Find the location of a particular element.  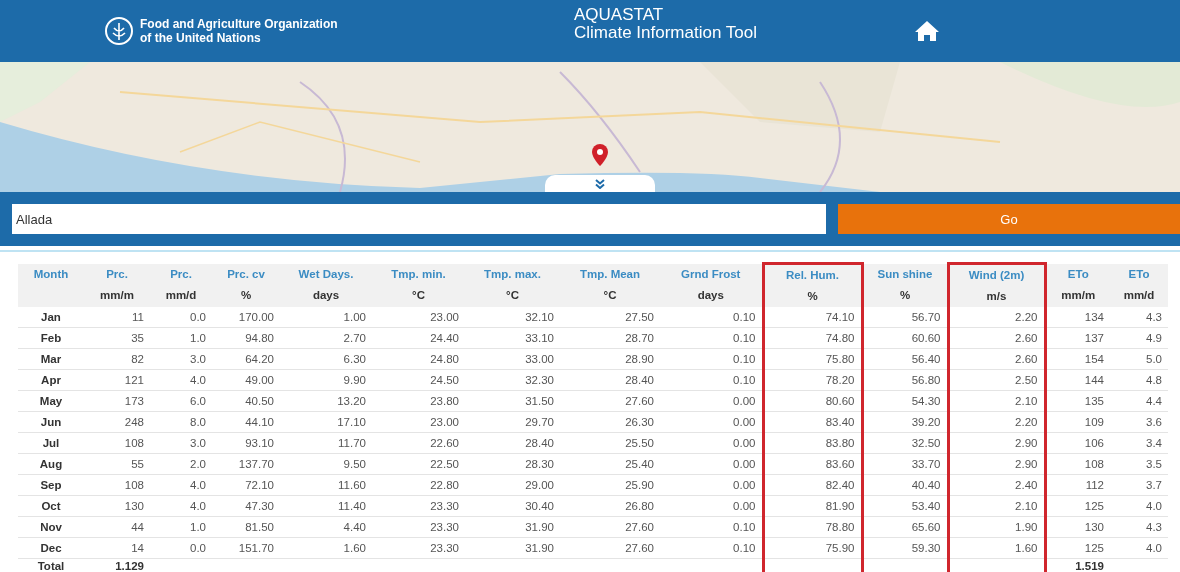

table-cell: 33.10 is located at coordinates (512, 338).